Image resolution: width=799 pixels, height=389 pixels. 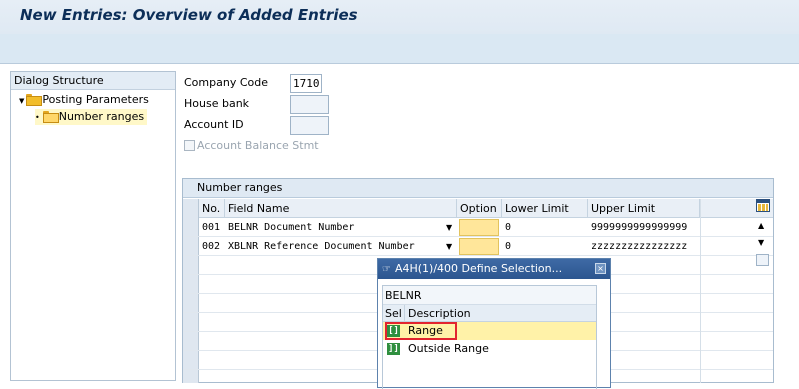 What do you see at coordinates (258, 145) in the screenshot?
I see `account-balance-label: Account Balance Stmt` at bounding box center [258, 145].